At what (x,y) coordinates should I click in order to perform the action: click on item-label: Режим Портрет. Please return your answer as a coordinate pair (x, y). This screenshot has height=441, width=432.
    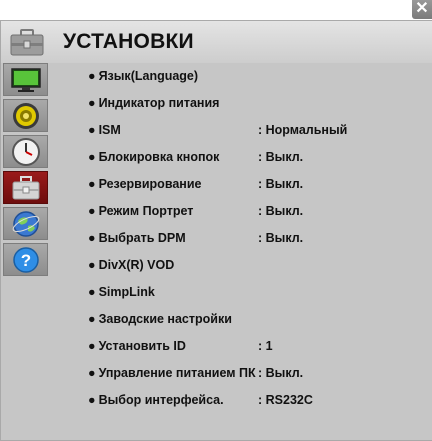
    Looking at the image, I should click on (146, 211).